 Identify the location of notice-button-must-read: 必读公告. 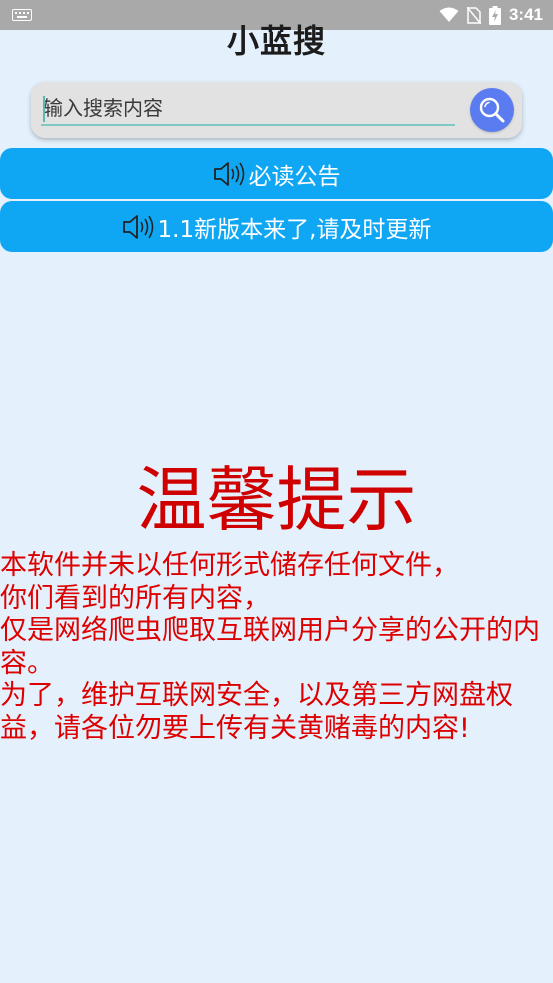
(276, 173).